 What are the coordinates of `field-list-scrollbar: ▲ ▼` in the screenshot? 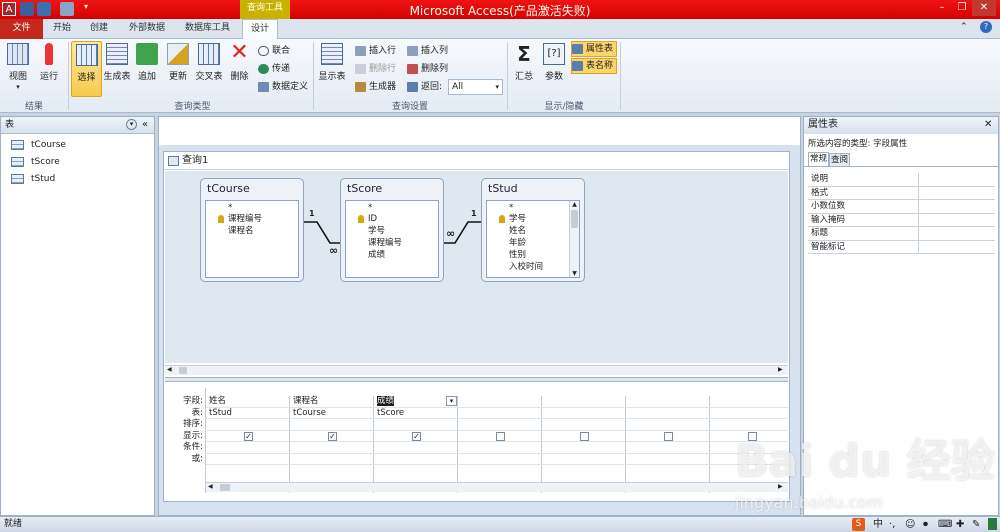 It's located at (574, 239).